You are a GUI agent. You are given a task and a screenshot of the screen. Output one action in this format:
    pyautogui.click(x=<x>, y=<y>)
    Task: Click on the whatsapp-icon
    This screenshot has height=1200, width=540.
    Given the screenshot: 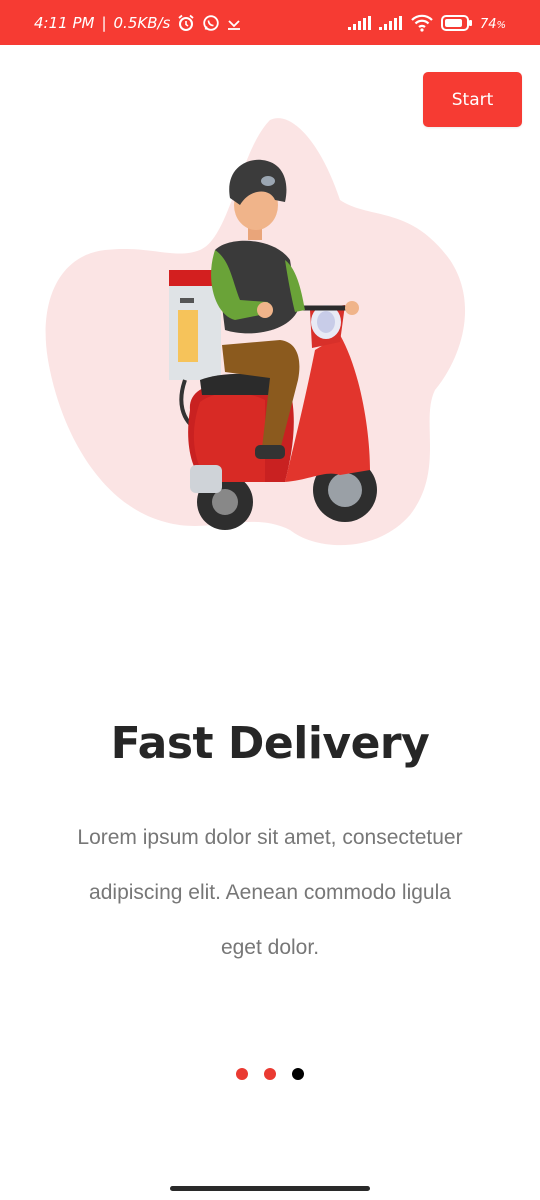 What is the action you would take?
    pyautogui.click(x=211, y=23)
    